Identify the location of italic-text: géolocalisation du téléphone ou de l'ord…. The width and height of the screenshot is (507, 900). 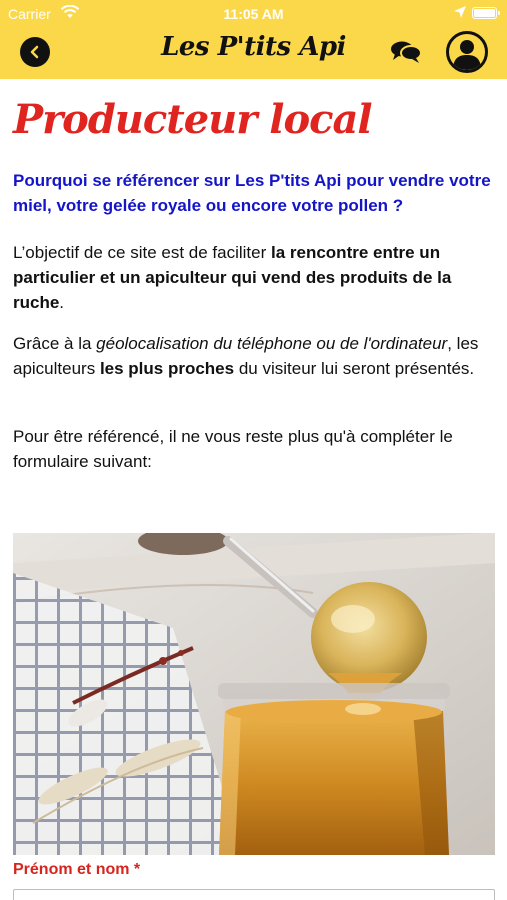
(272, 343).